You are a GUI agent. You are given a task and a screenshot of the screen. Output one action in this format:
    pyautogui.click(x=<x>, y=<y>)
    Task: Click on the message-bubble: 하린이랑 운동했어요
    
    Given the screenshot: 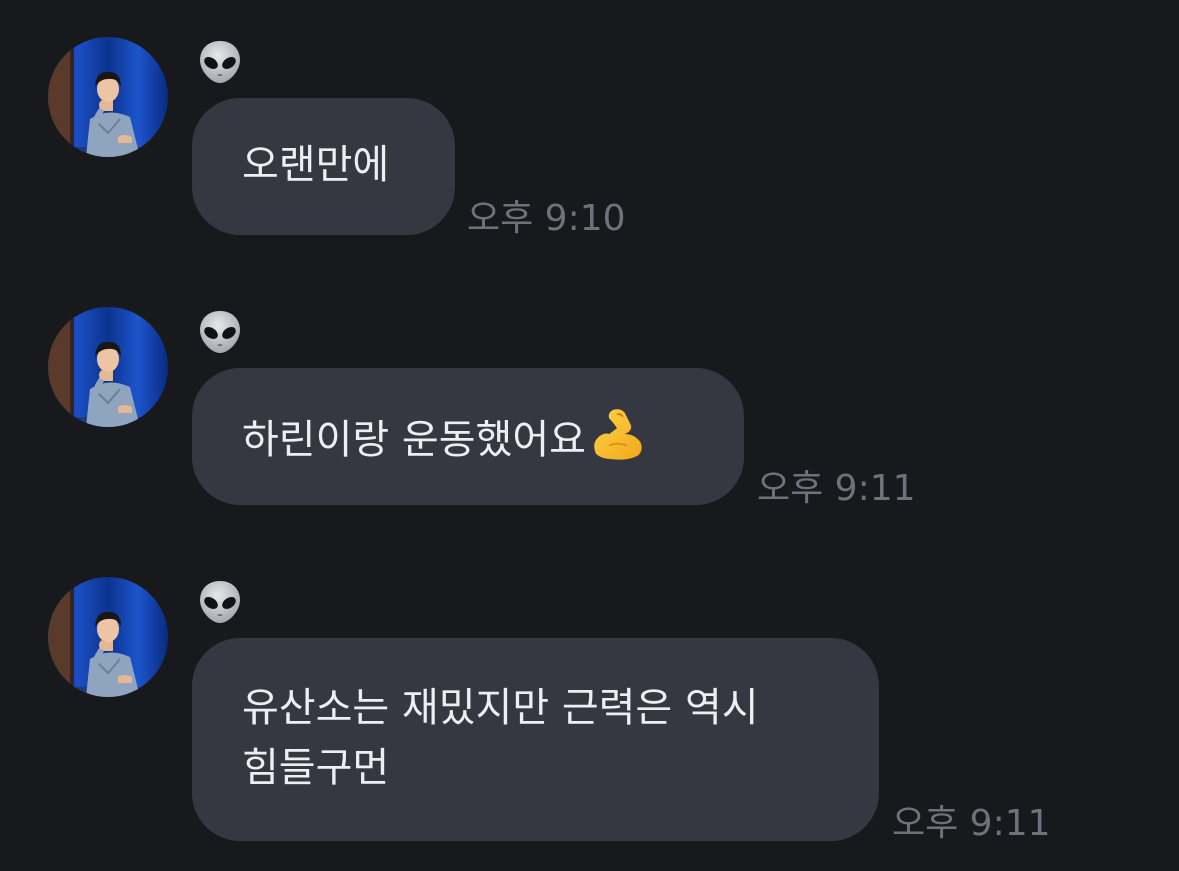 What is the action you would take?
    pyautogui.click(x=468, y=436)
    